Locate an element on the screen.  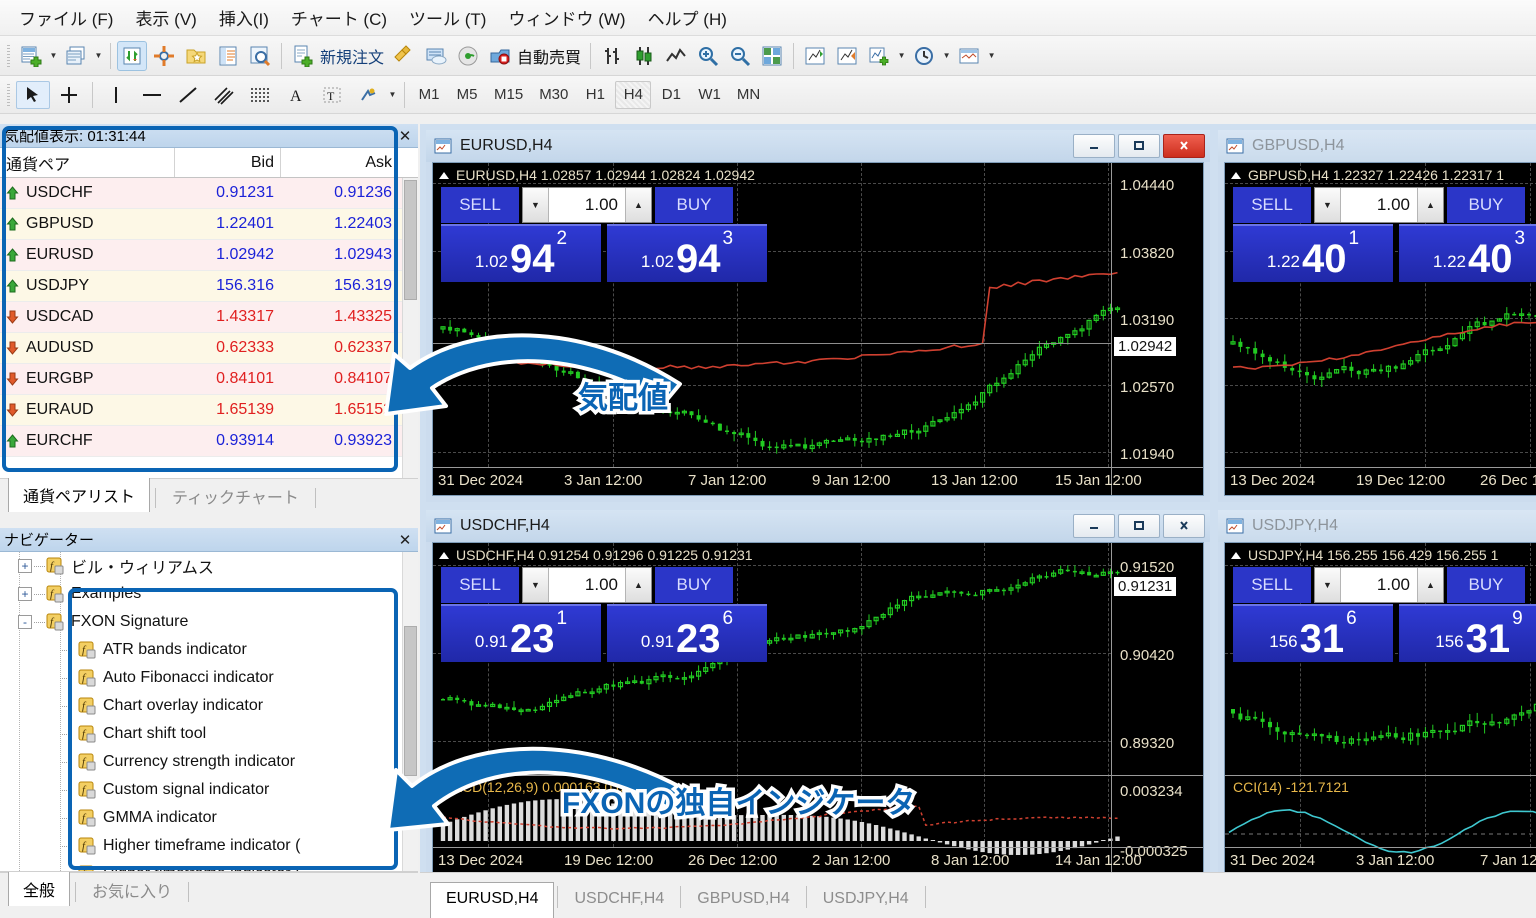
timeframe-w1: W1 is located at coordinates (709, 95).